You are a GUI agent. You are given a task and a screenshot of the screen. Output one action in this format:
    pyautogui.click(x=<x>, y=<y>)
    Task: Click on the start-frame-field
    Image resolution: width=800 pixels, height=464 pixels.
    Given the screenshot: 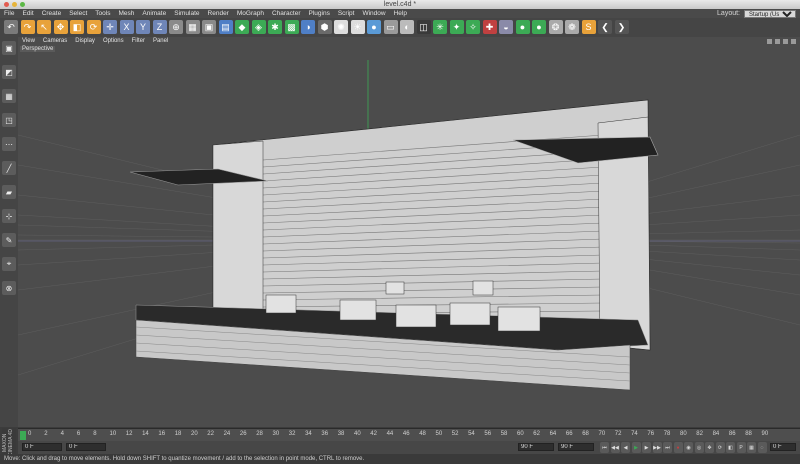 What is the action you would take?
    pyautogui.click(x=42, y=447)
    